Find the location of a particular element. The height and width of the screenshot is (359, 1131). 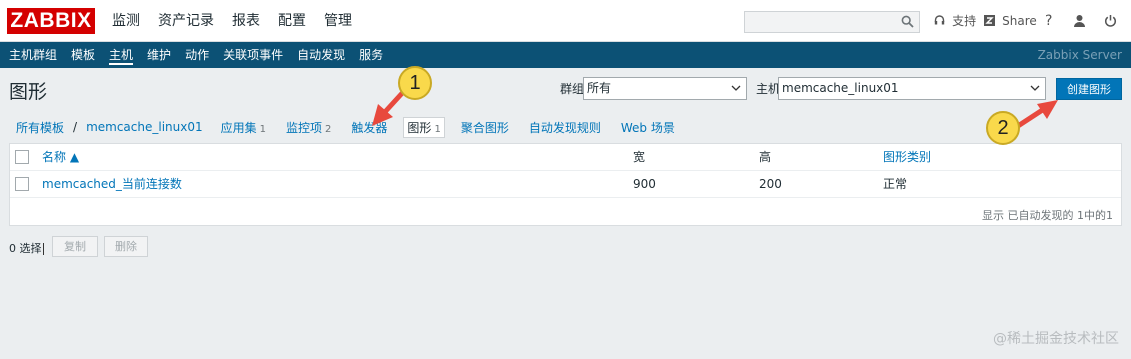

annotation-arrows is located at coordinates (715, 108).